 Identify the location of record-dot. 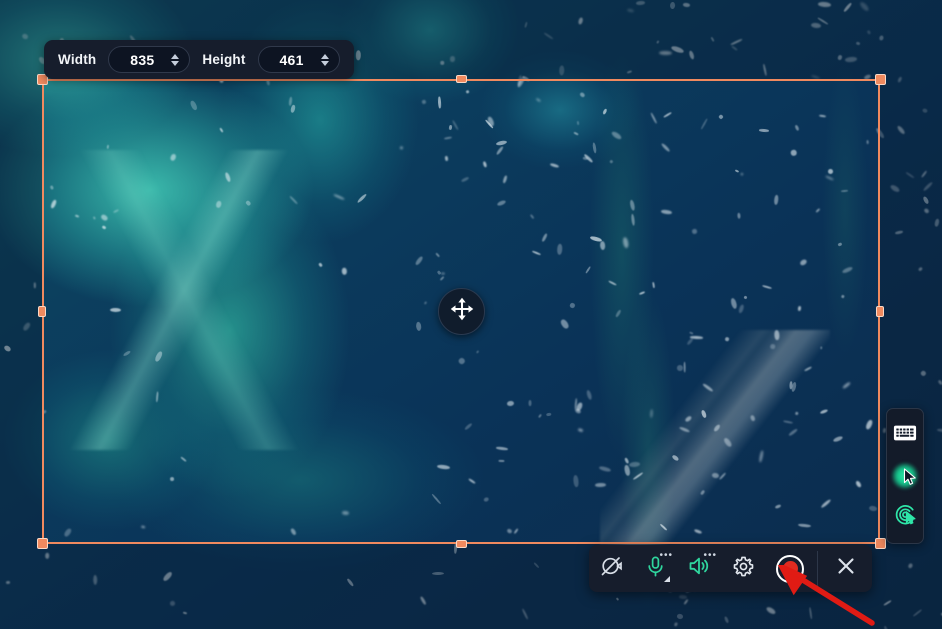
(790, 568).